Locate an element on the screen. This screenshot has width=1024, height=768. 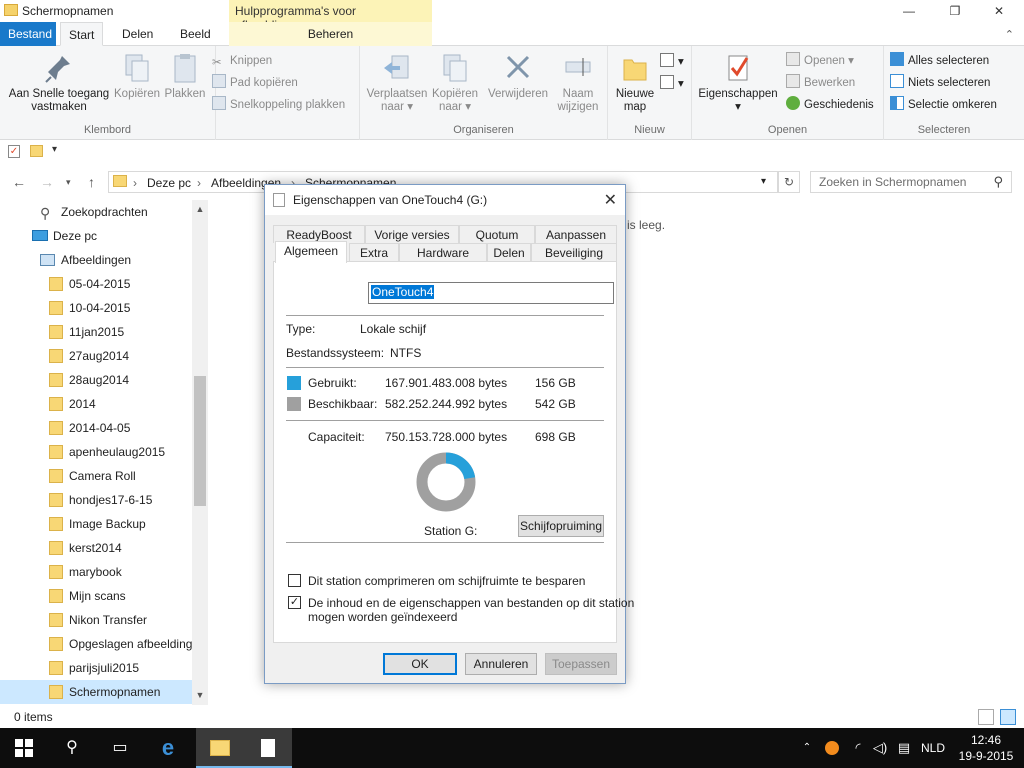
up-arrow-icon: ↑ is located at coordinates (91, 182).